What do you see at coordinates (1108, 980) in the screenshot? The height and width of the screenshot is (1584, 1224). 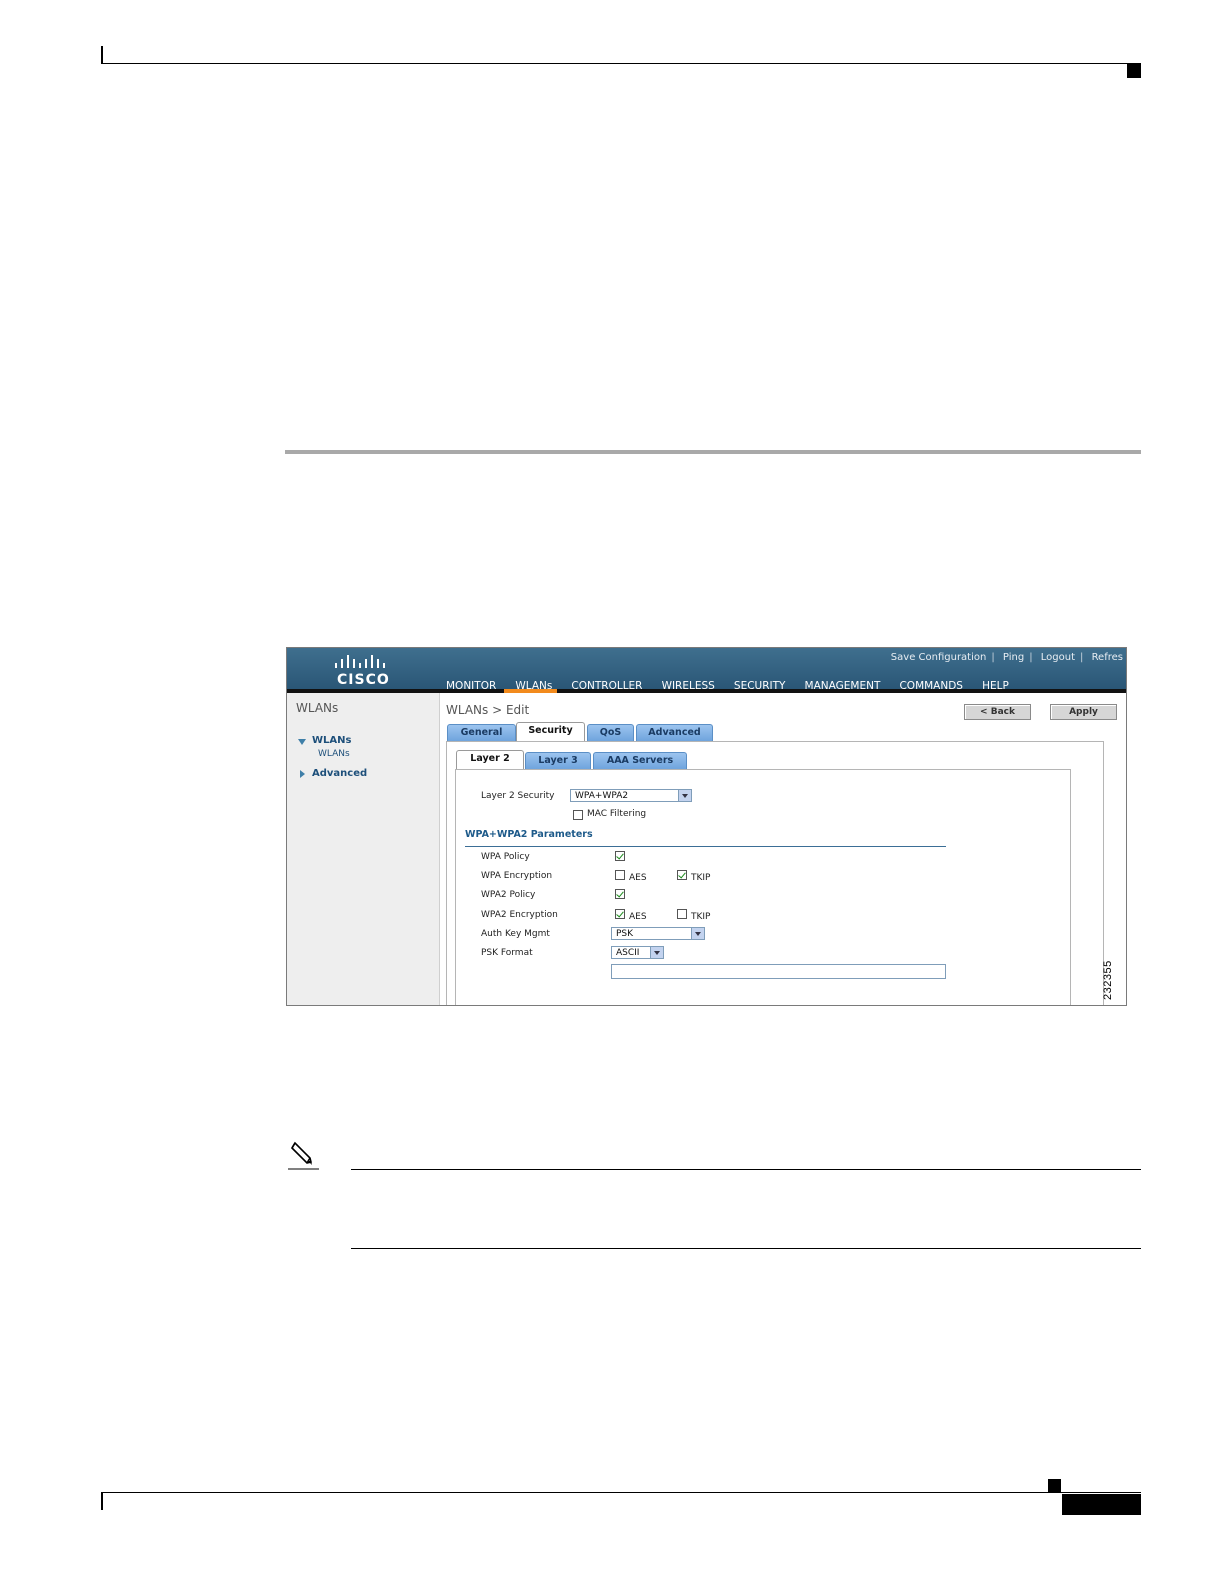 I see `figure-number: 232355` at bounding box center [1108, 980].